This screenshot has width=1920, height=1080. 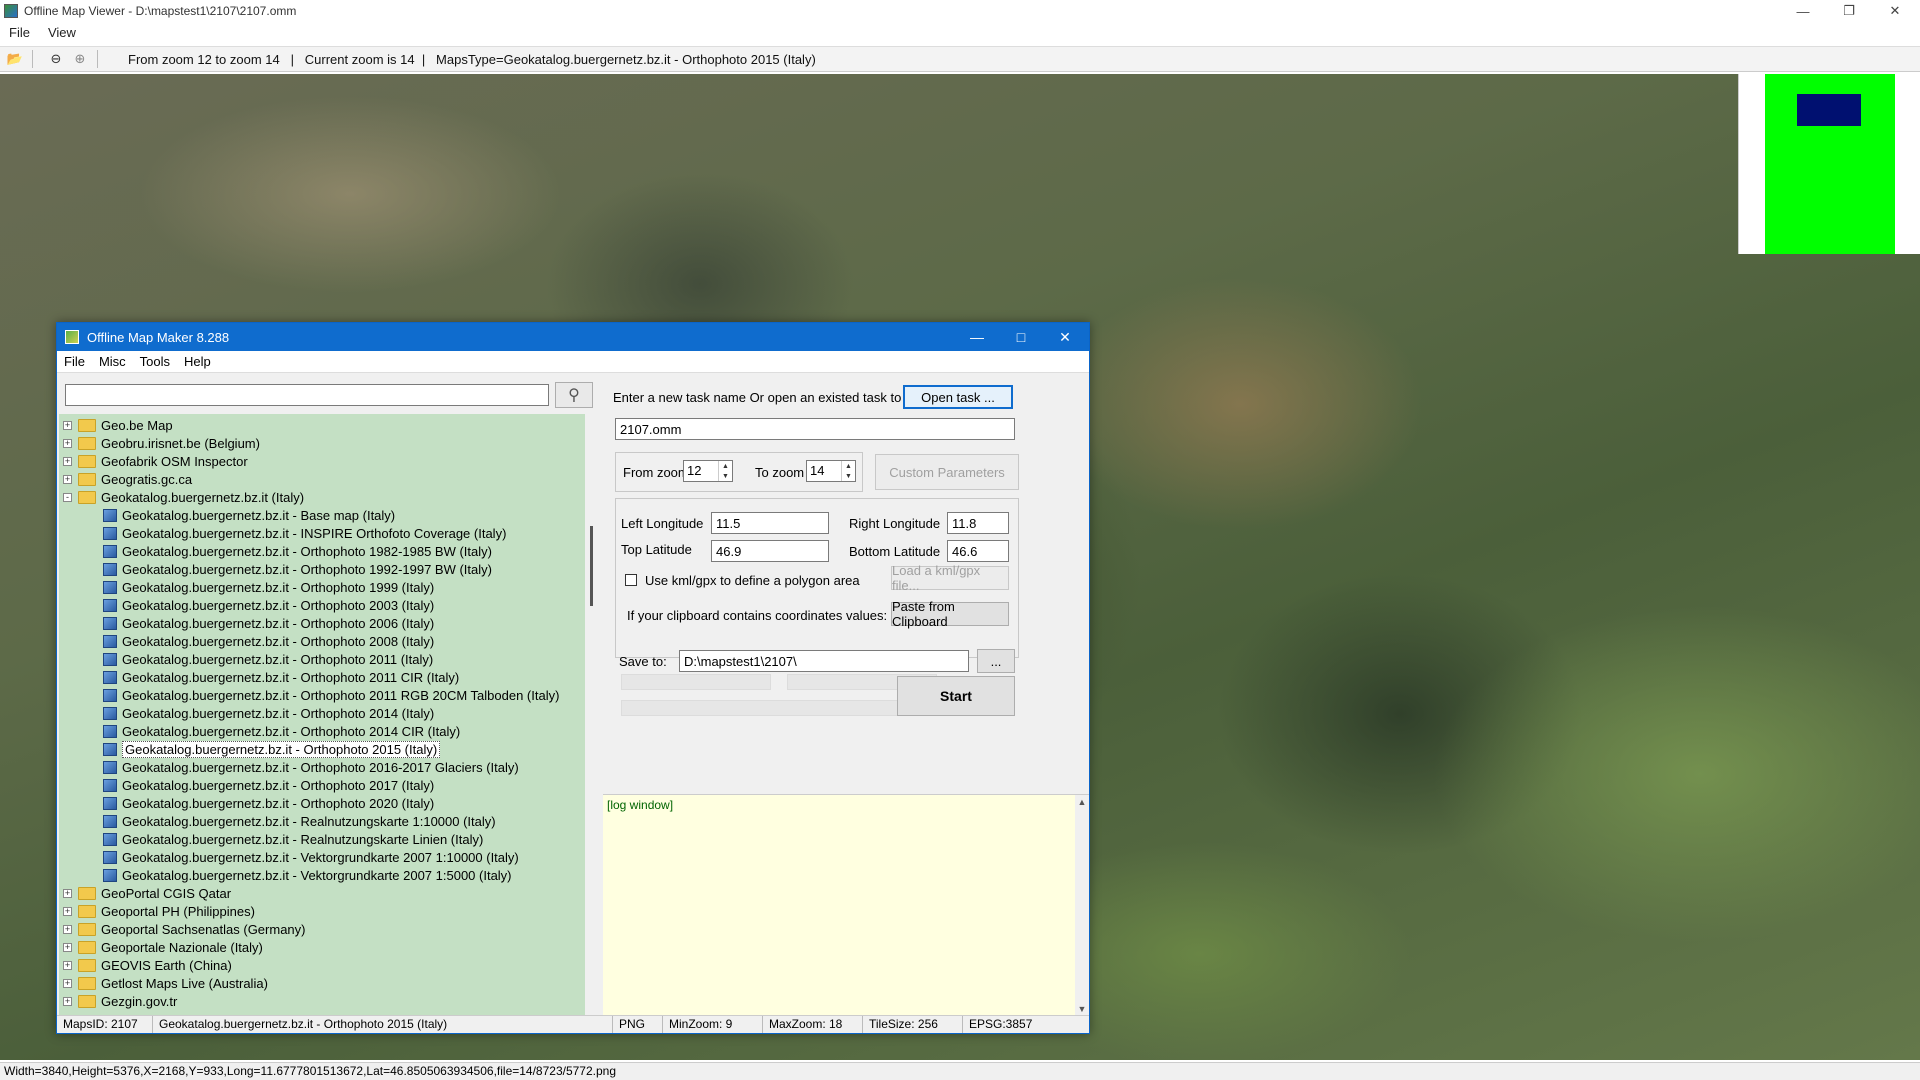 What do you see at coordinates (591, 566) in the screenshot?
I see `scrollbar-thumb` at bounding box center [591, 566].